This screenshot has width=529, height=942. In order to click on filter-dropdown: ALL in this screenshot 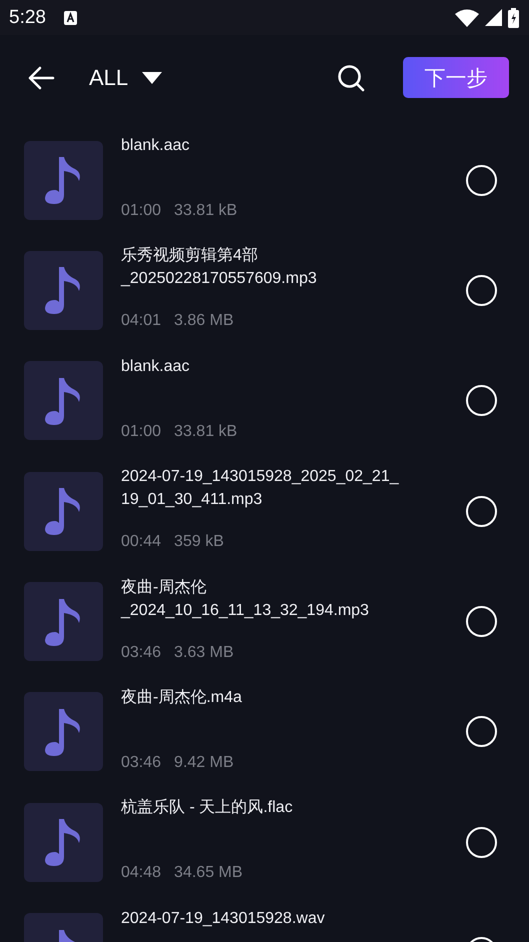, I will do `click(125, 77)`.